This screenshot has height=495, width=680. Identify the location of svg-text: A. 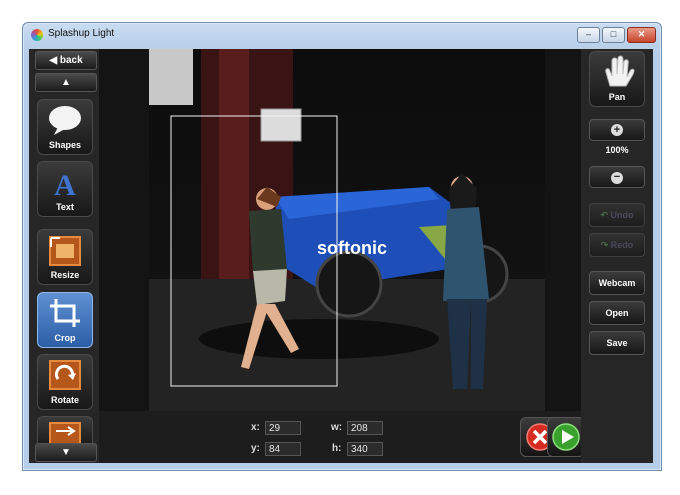
(65, 185).